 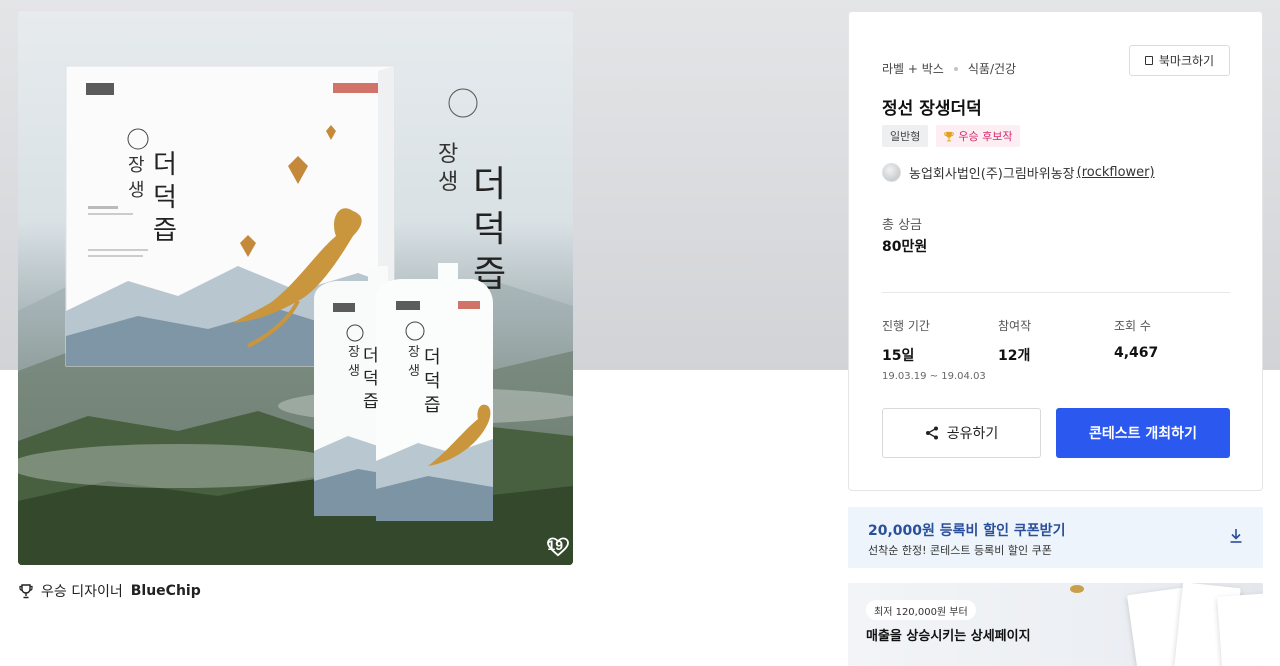 I want to click on stat-period-range: 19.03.19 ~ 19.04.03, so click(x=934, y=376).